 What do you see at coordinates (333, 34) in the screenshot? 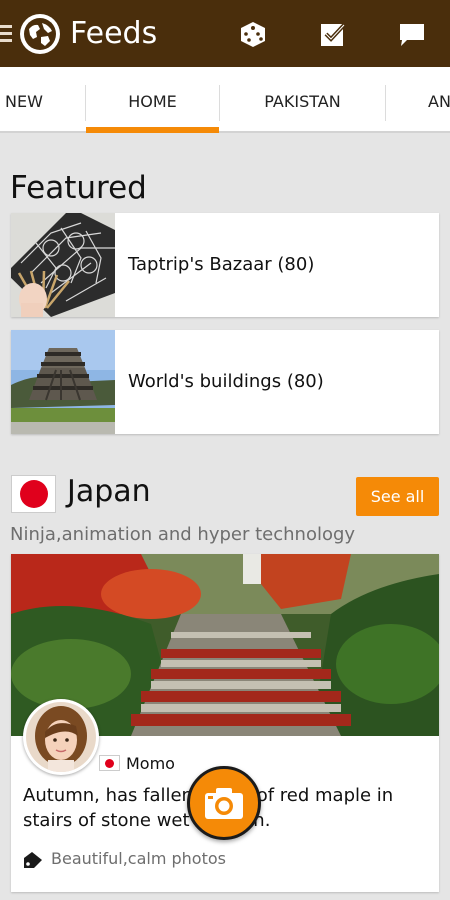
I see `checkbox-icon` at bounding box center [333, 34].